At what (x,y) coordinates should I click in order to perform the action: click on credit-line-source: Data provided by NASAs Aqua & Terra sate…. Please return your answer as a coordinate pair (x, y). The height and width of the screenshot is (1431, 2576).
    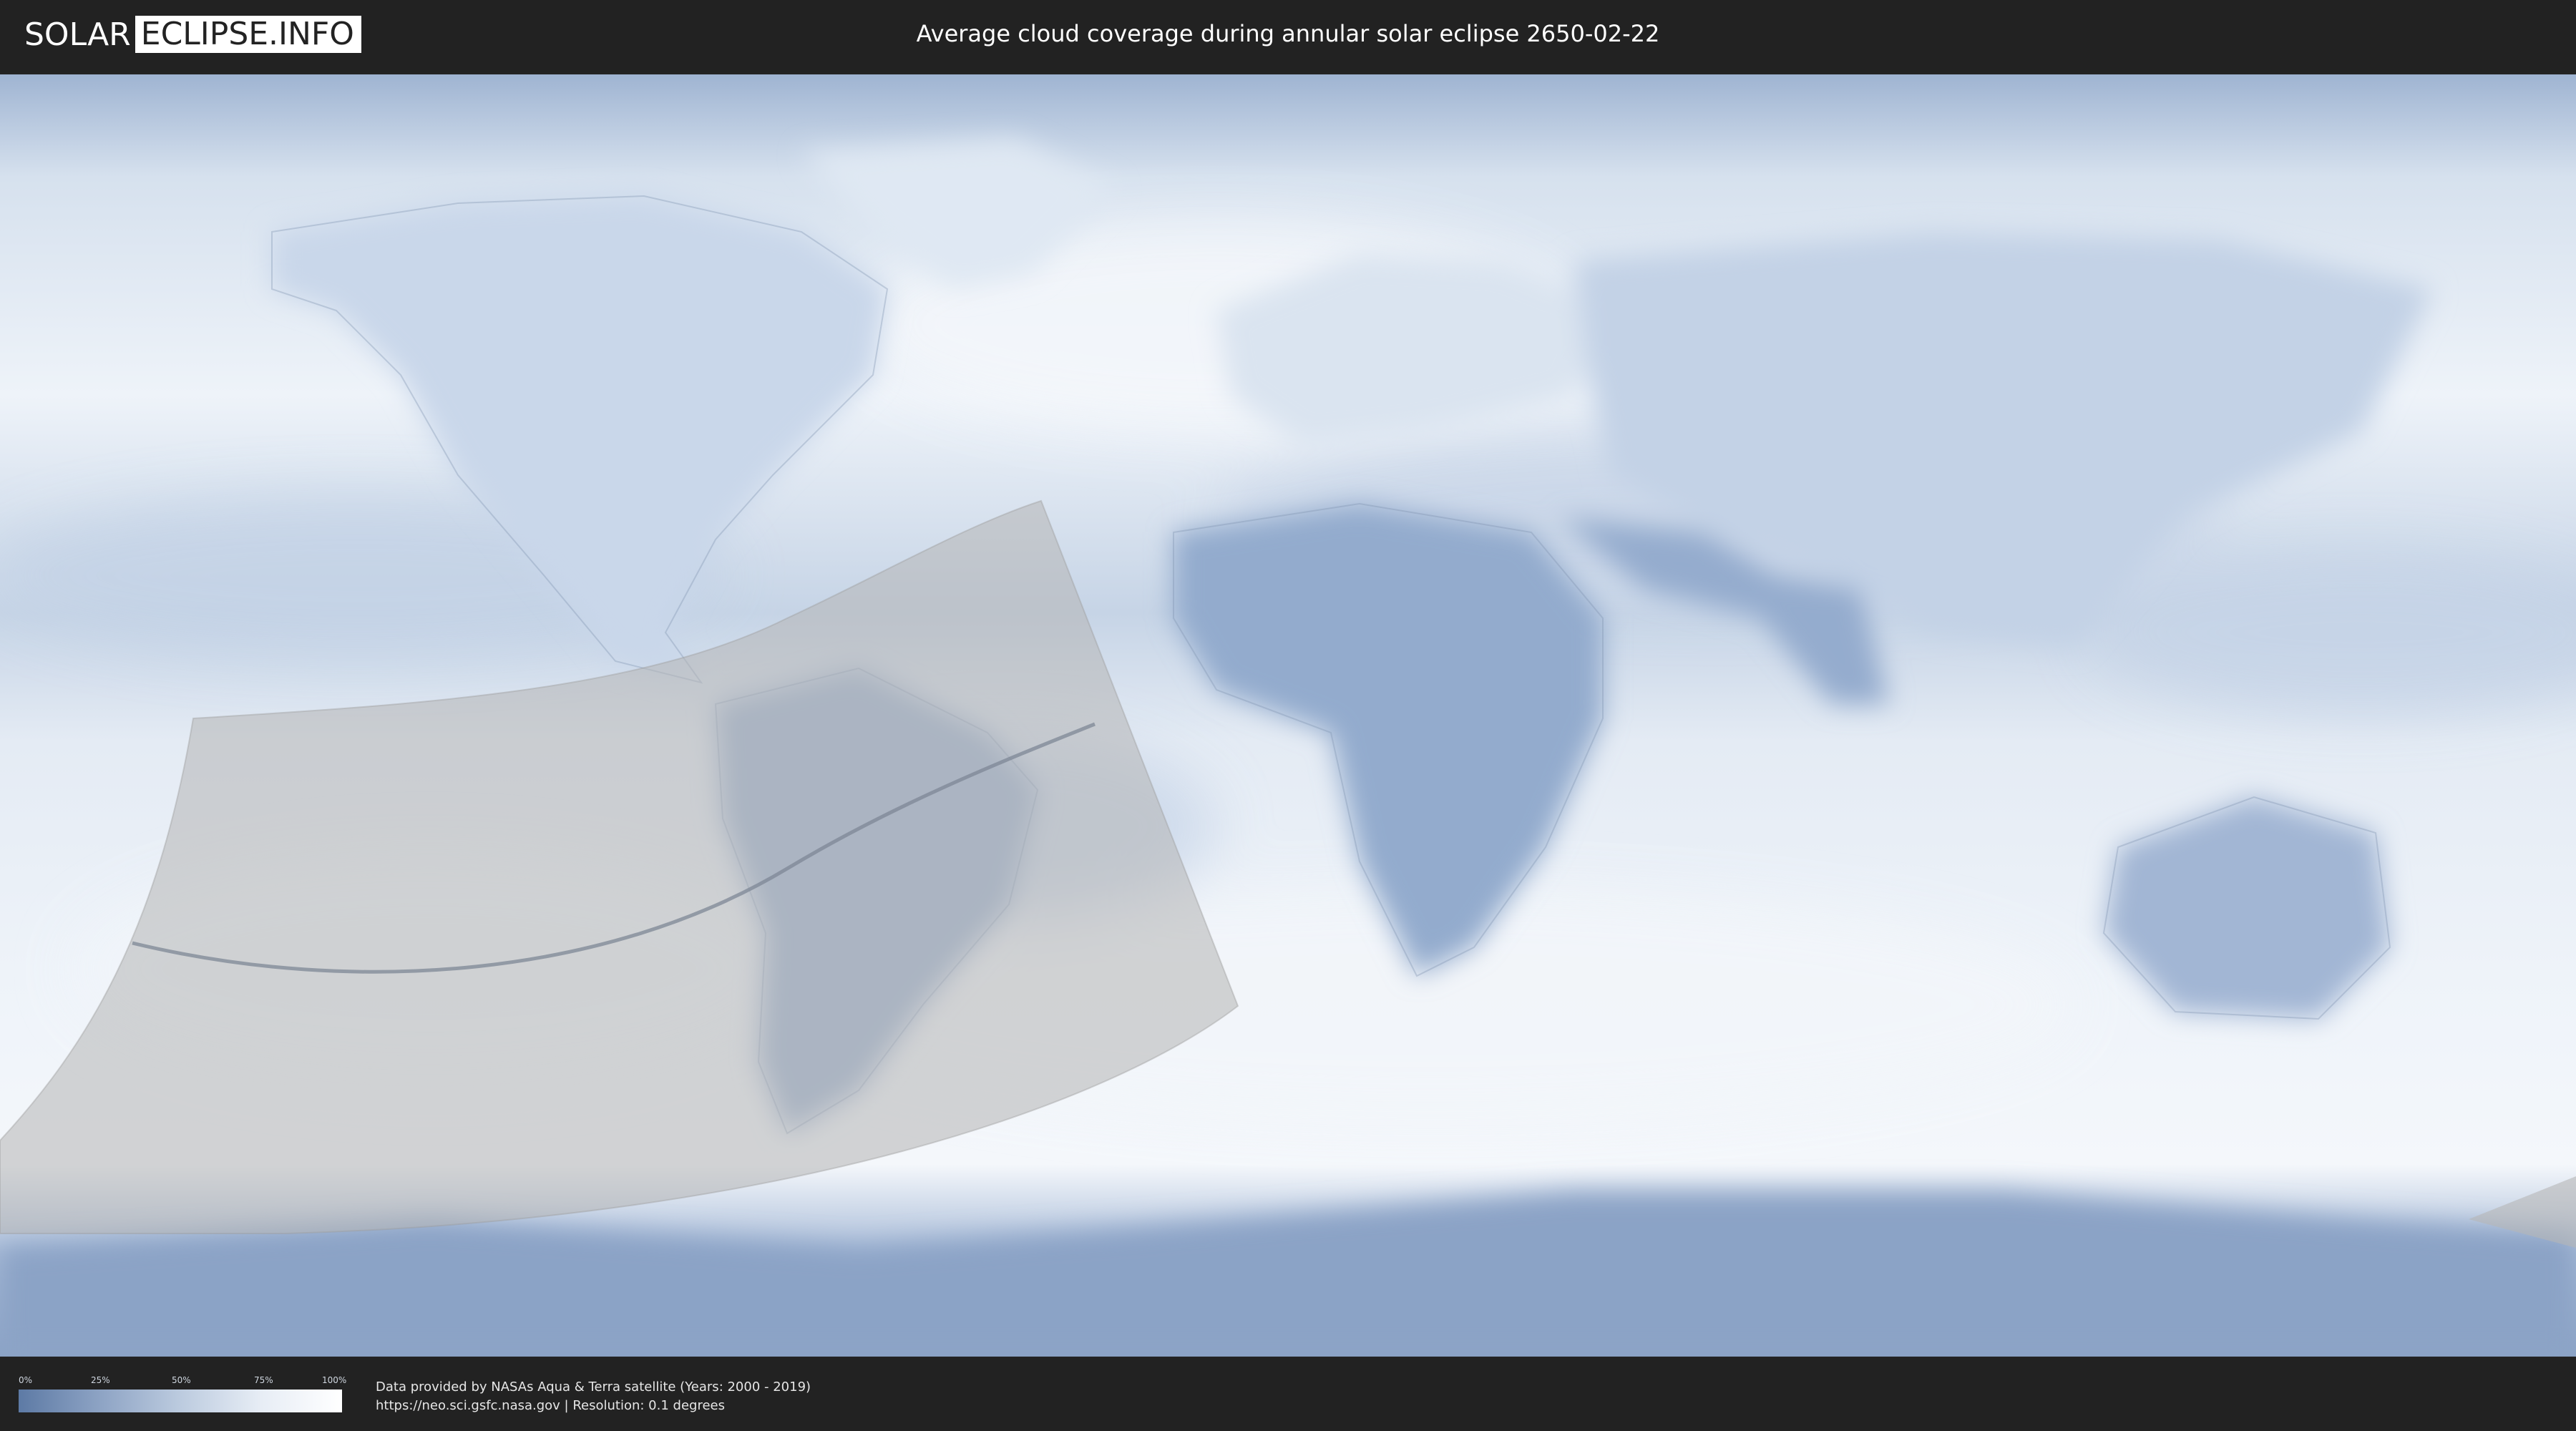
    Looking at the image, I should click on (593, 1387).